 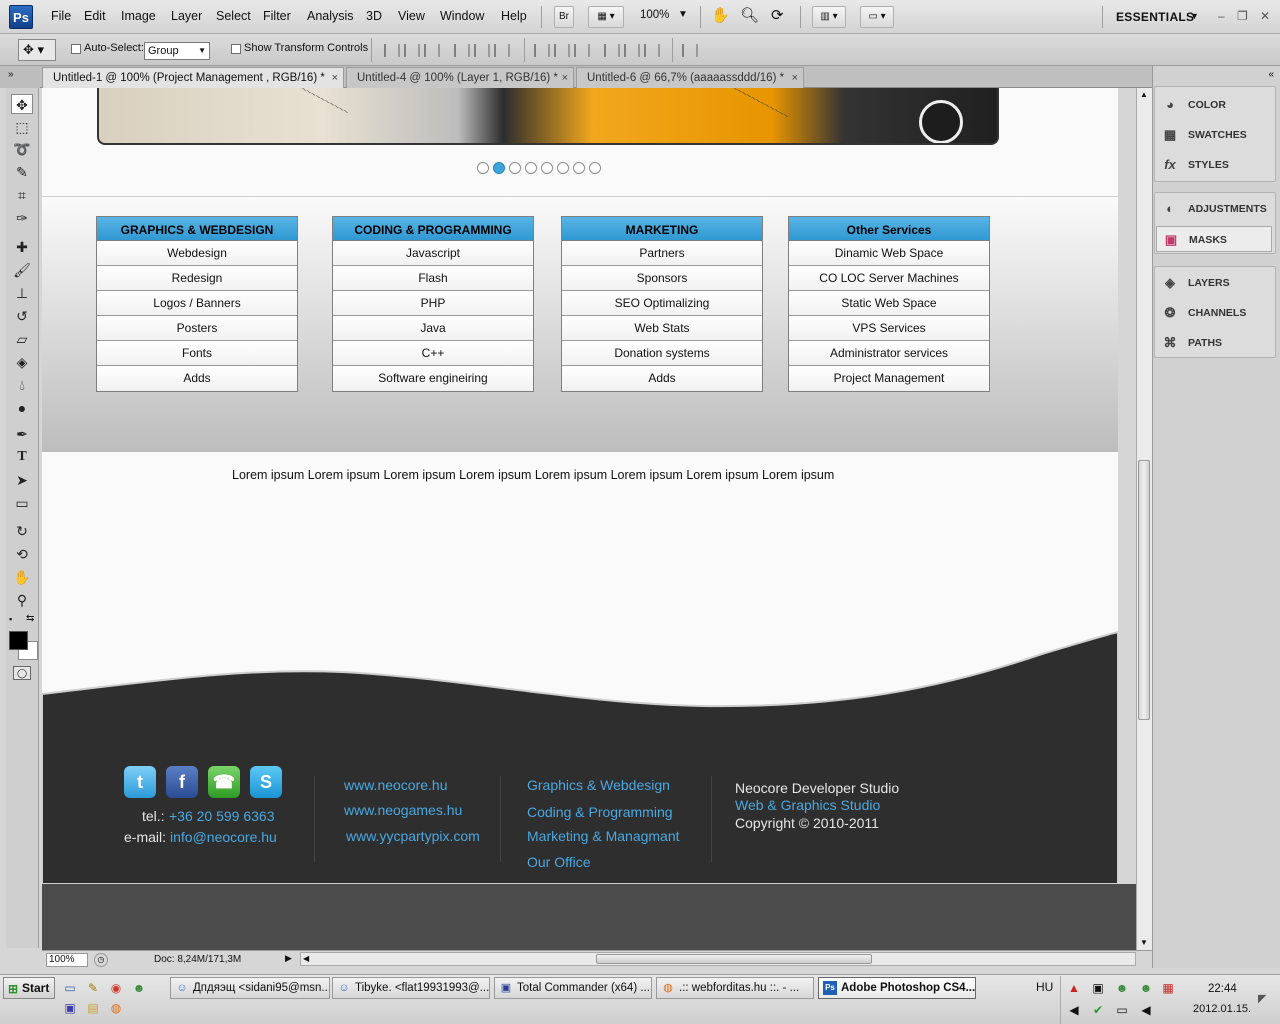 I want to click on tray-display-icon: ▭, so click(x=1122, y=1010).